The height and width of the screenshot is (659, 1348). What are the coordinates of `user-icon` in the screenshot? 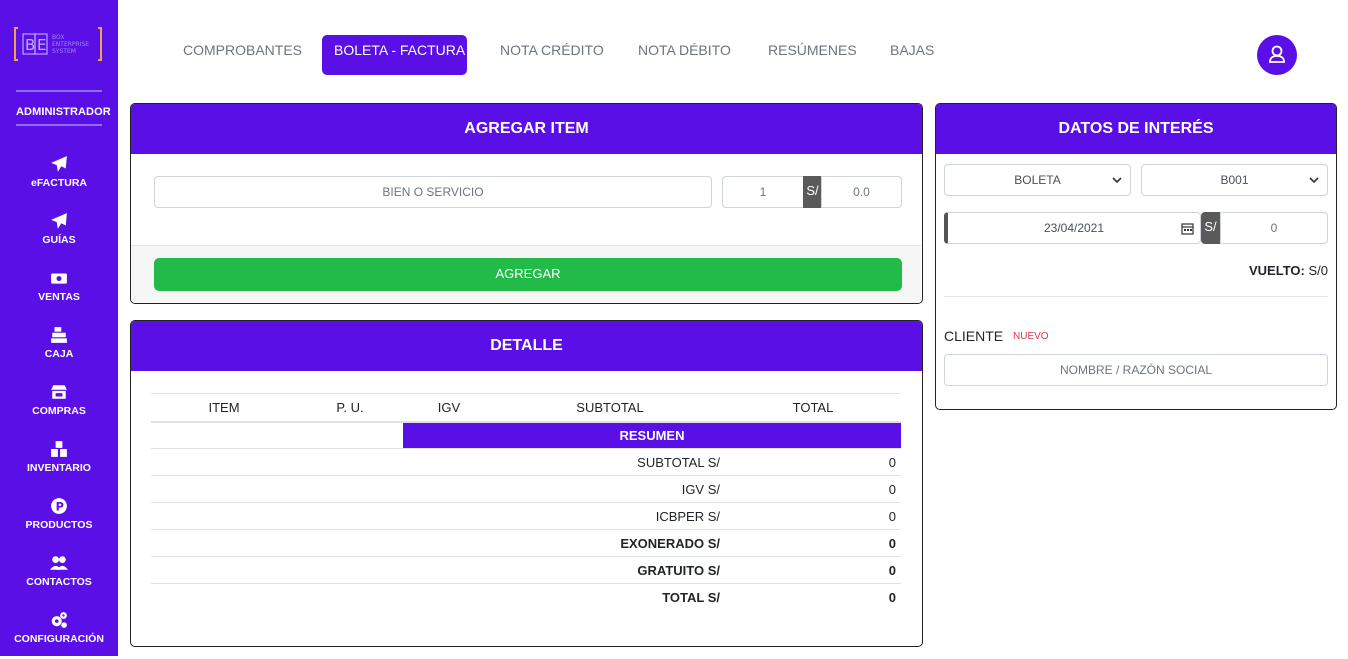 It's located at (1277, 54).